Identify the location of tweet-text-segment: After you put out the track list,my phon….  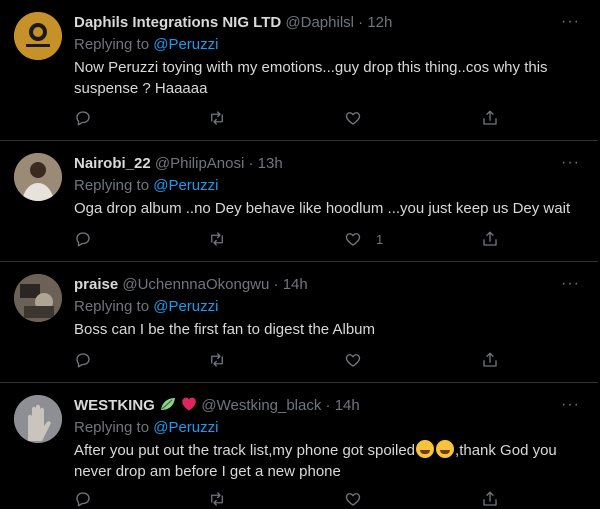
(245, 450).